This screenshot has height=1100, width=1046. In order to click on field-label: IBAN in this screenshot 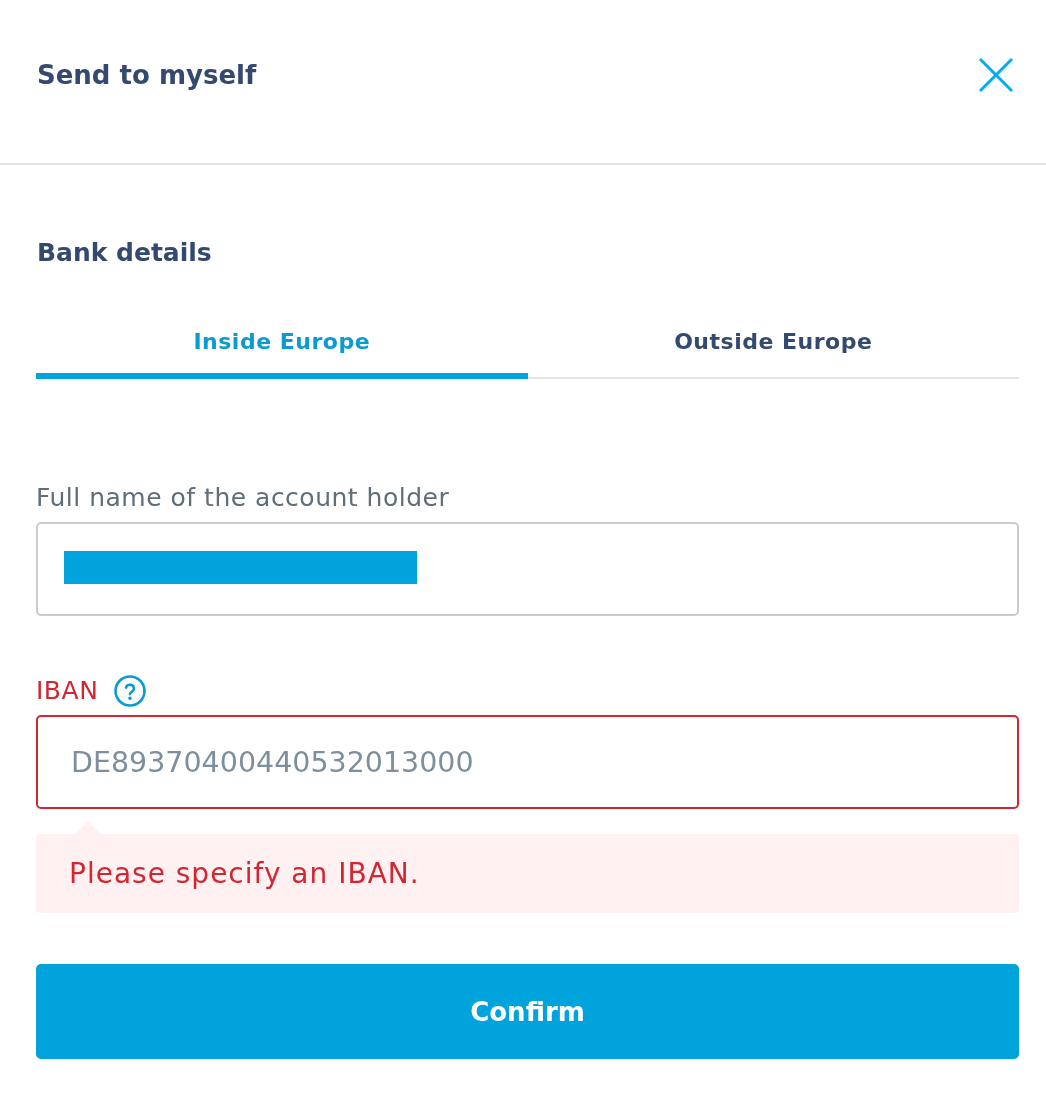, I will do `click(67, 691)`.